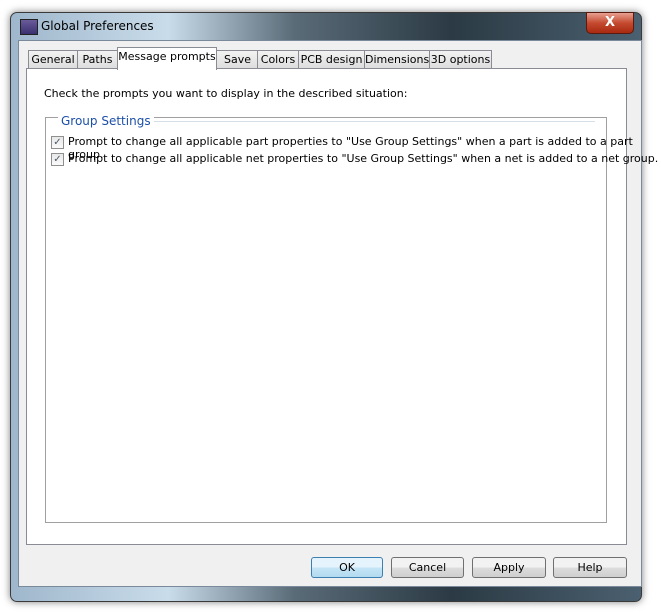 This screenshot has width=661, height=612. What do you see at coordinates (610, 23) in the screenshot?
I see `close-button: X` at bounding box center [610, 23].